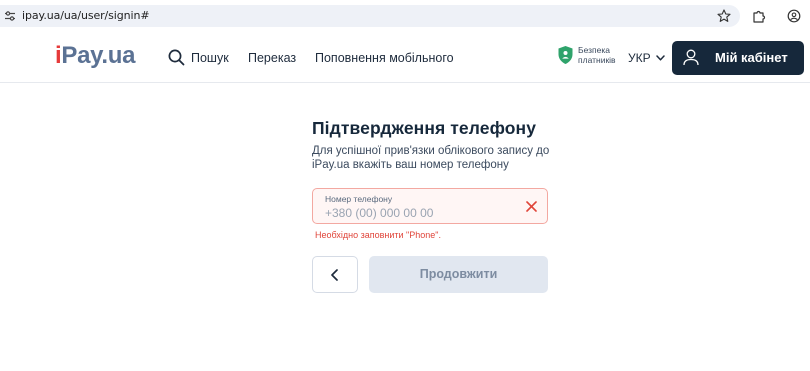 The width and height of the screenshot is (810, 371). I want to click on nav-topup-mobile: Поповнення мобільного, so click(384, 58).